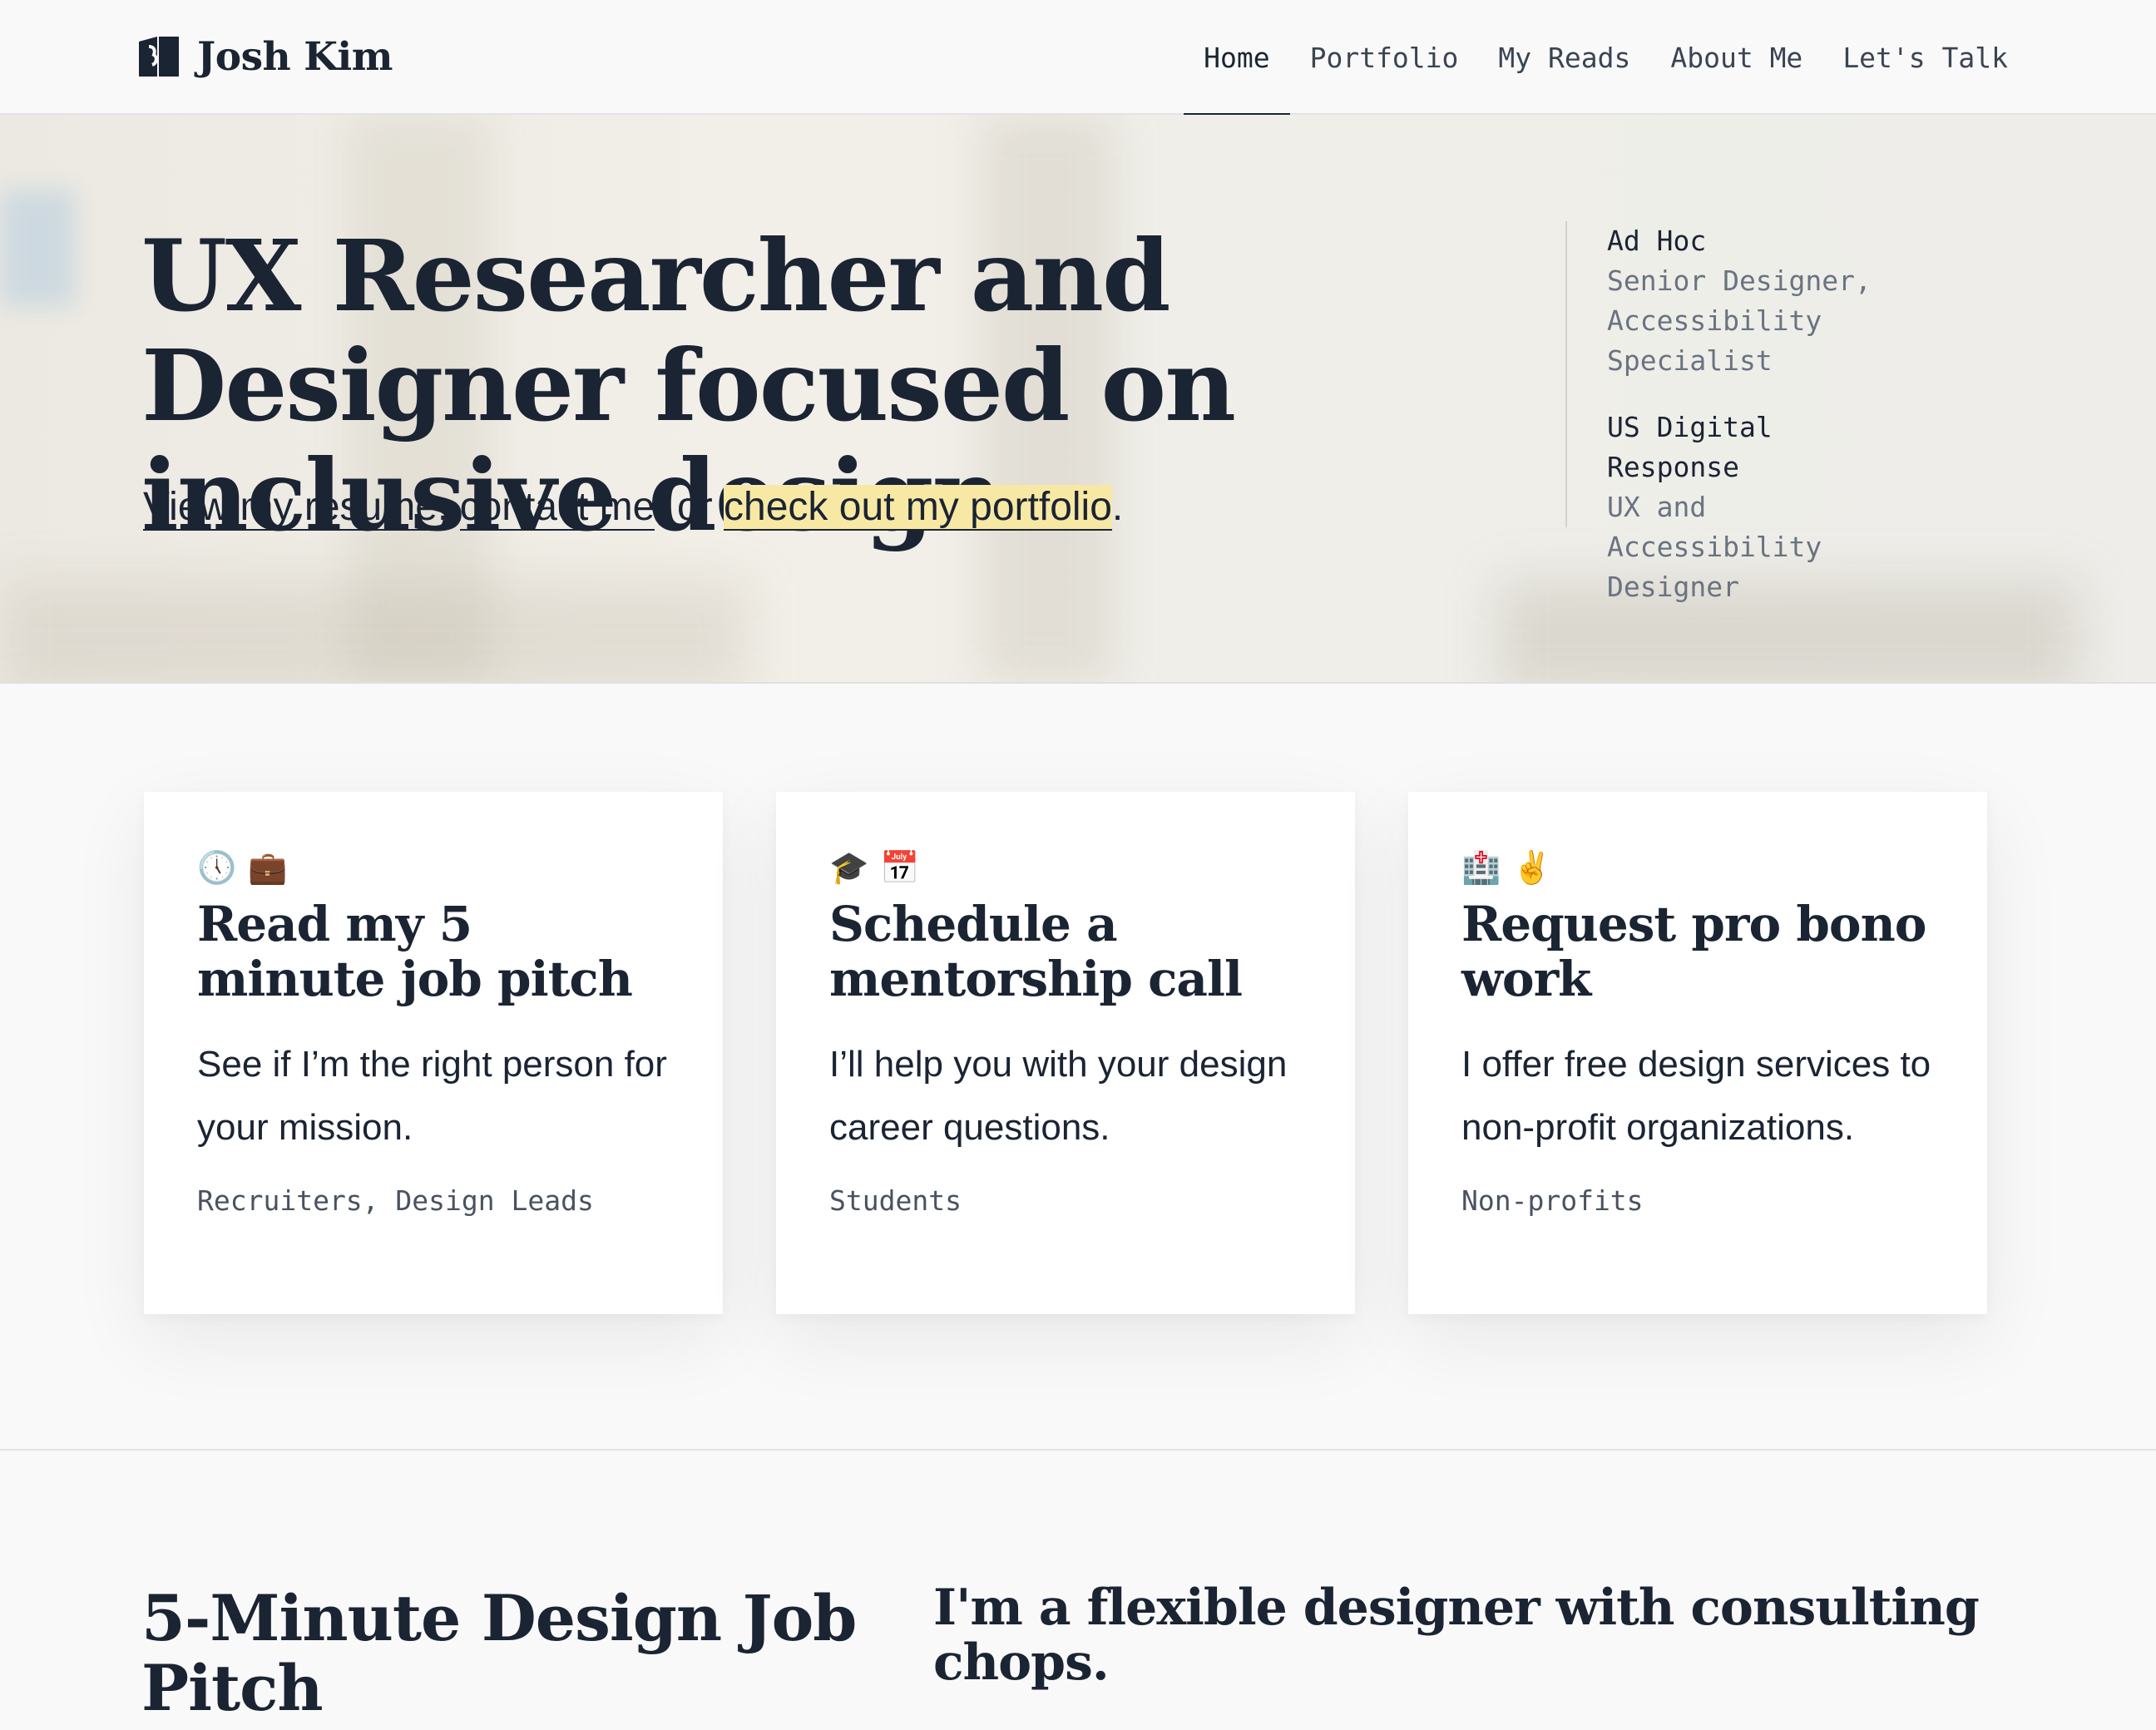 The width and height of the screenshot is (2156, 1730). Describe the element at coordinates (268, 869) in the screenshot. I see `briefcase-icon: 💼` at that location.